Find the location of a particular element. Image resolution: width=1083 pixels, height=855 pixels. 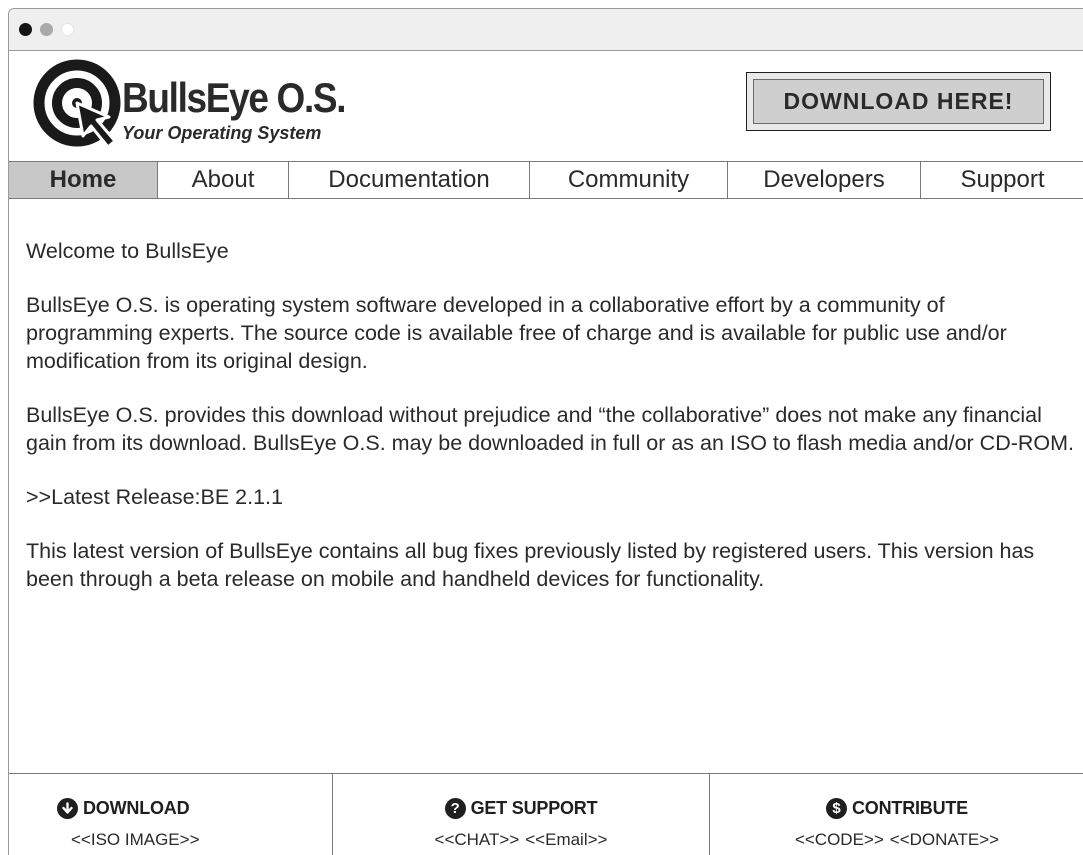

close-dot is located at coordinates (25, 29).